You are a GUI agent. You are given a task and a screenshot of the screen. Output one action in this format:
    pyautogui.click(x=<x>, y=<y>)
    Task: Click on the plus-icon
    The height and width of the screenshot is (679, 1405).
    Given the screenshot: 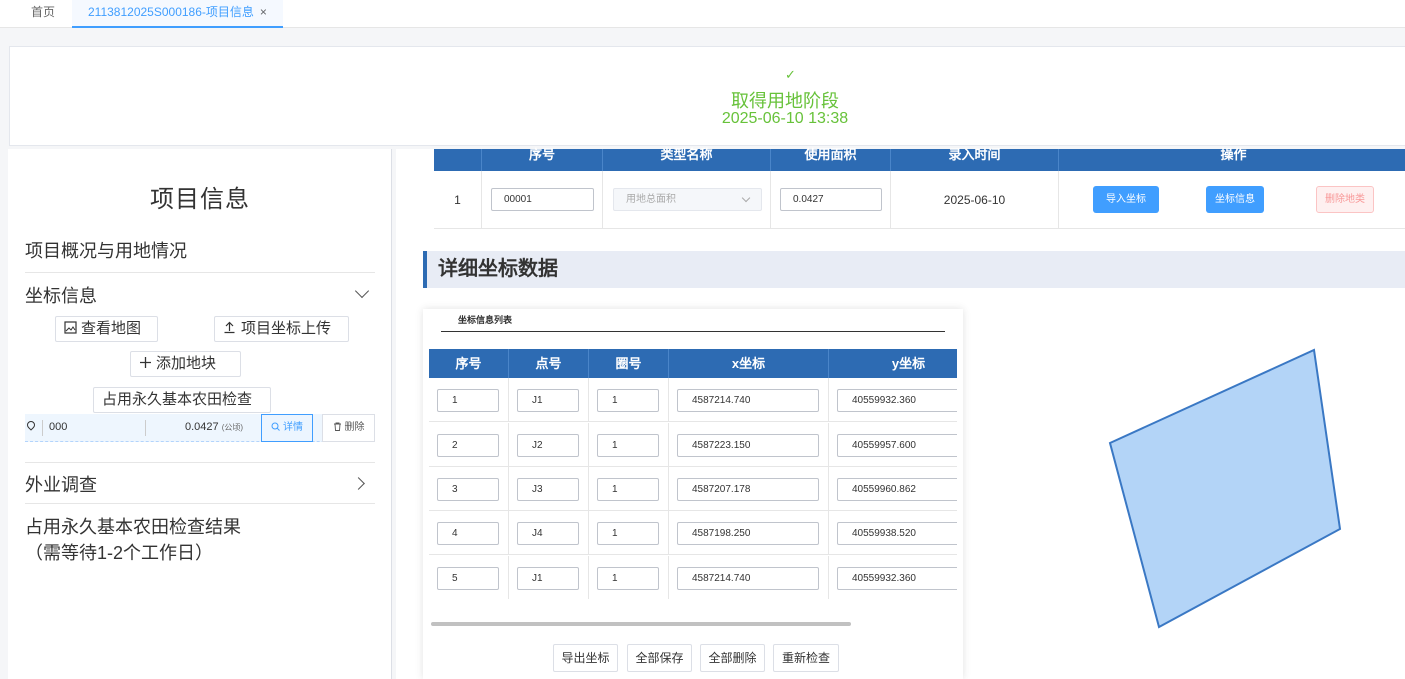 What is the action you would take?
    pyautogui.click(x=145, y=362)
    